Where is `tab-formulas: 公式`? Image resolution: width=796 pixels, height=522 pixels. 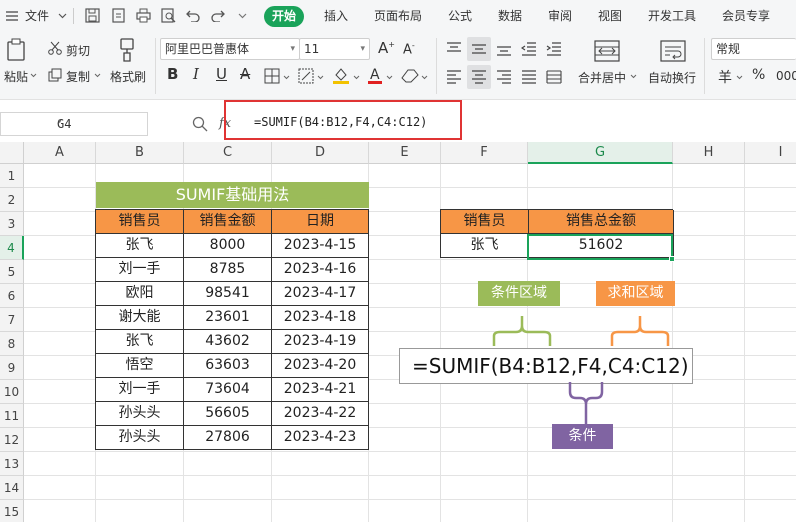
tab-formulas: 公式 is located at coordinates (460, 16).